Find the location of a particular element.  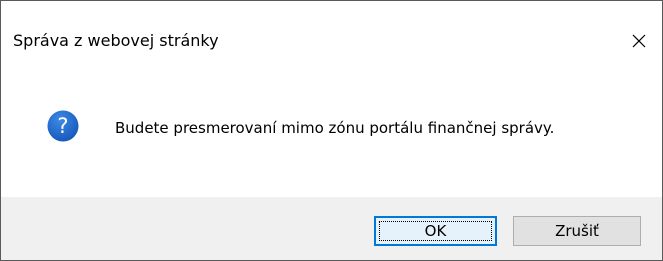

question-icon: ? is located at coordinates (63, 126).